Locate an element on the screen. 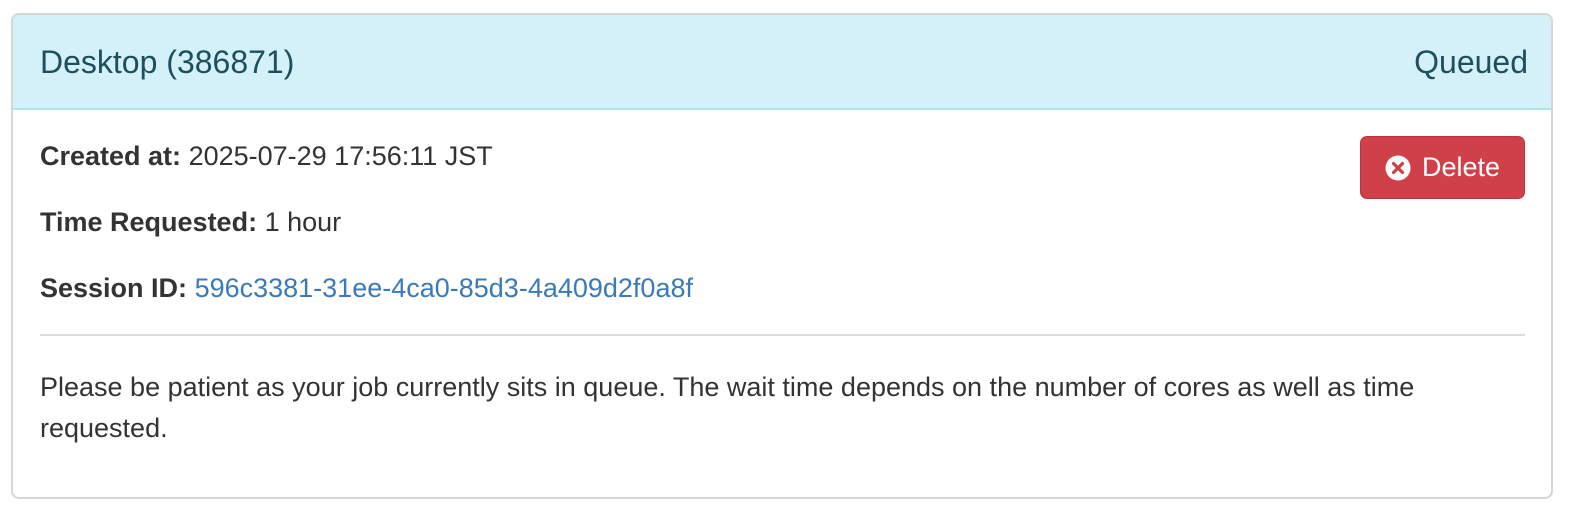  delete-button: Delete is located at coordinates (1442, 167).